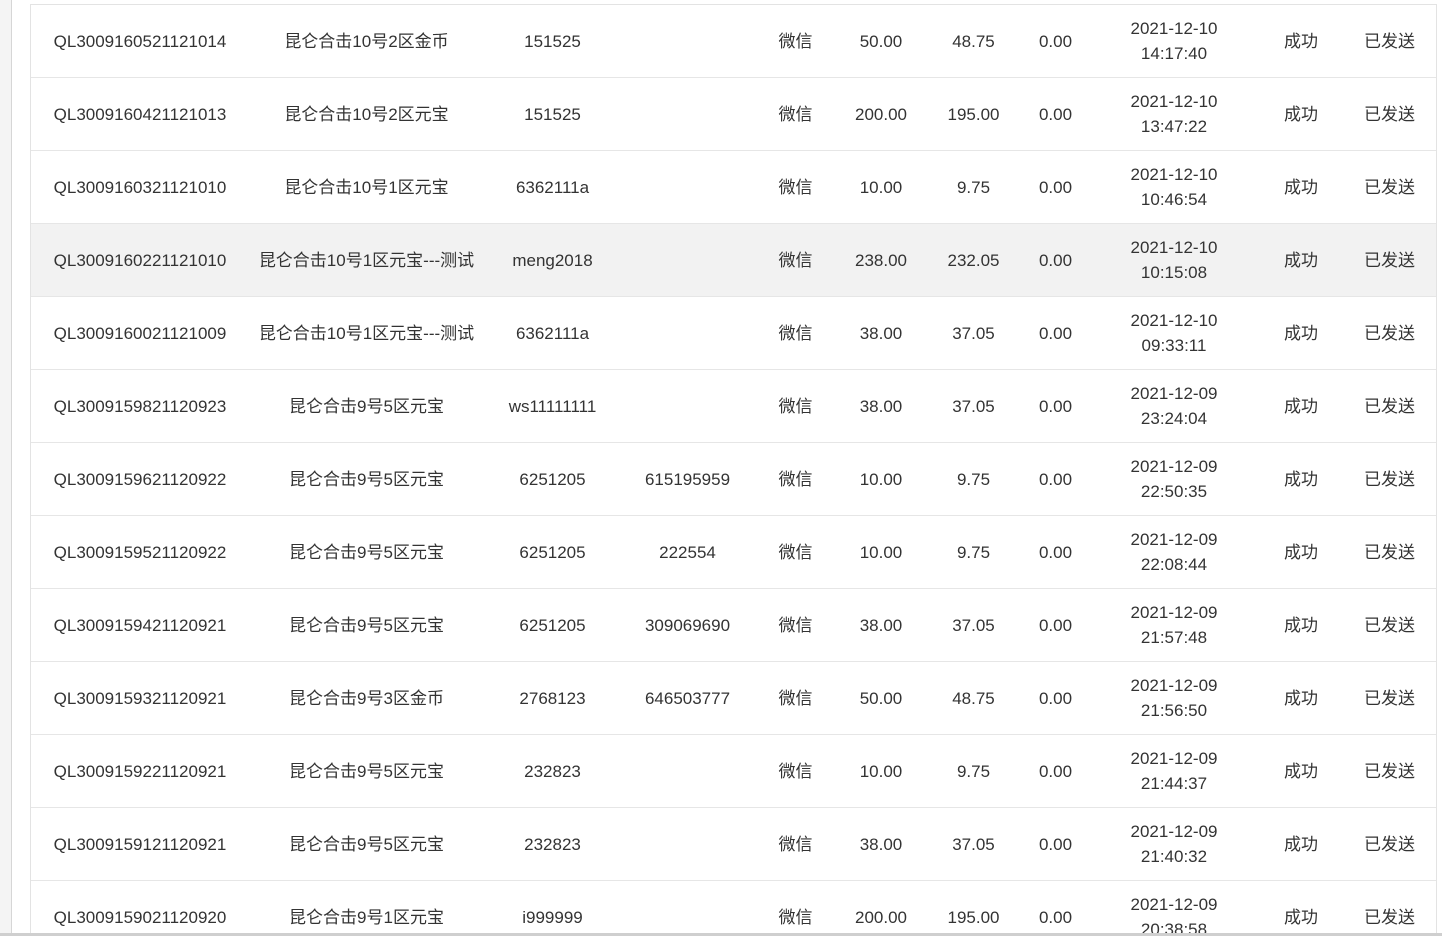  Describe the element at coordinates (1174, 844) in the screenshot. I see `order-time-cell: 2021-12-09 21:40:32` at that location.